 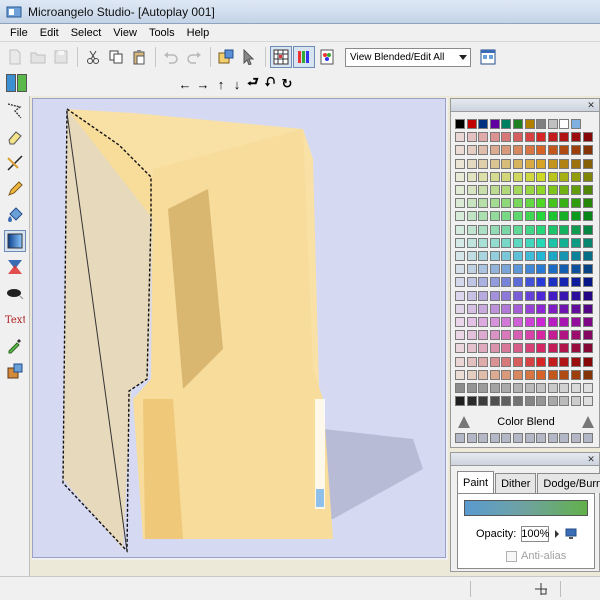 I want to click on tab-paint: Paint, so click(x=476, y=482).